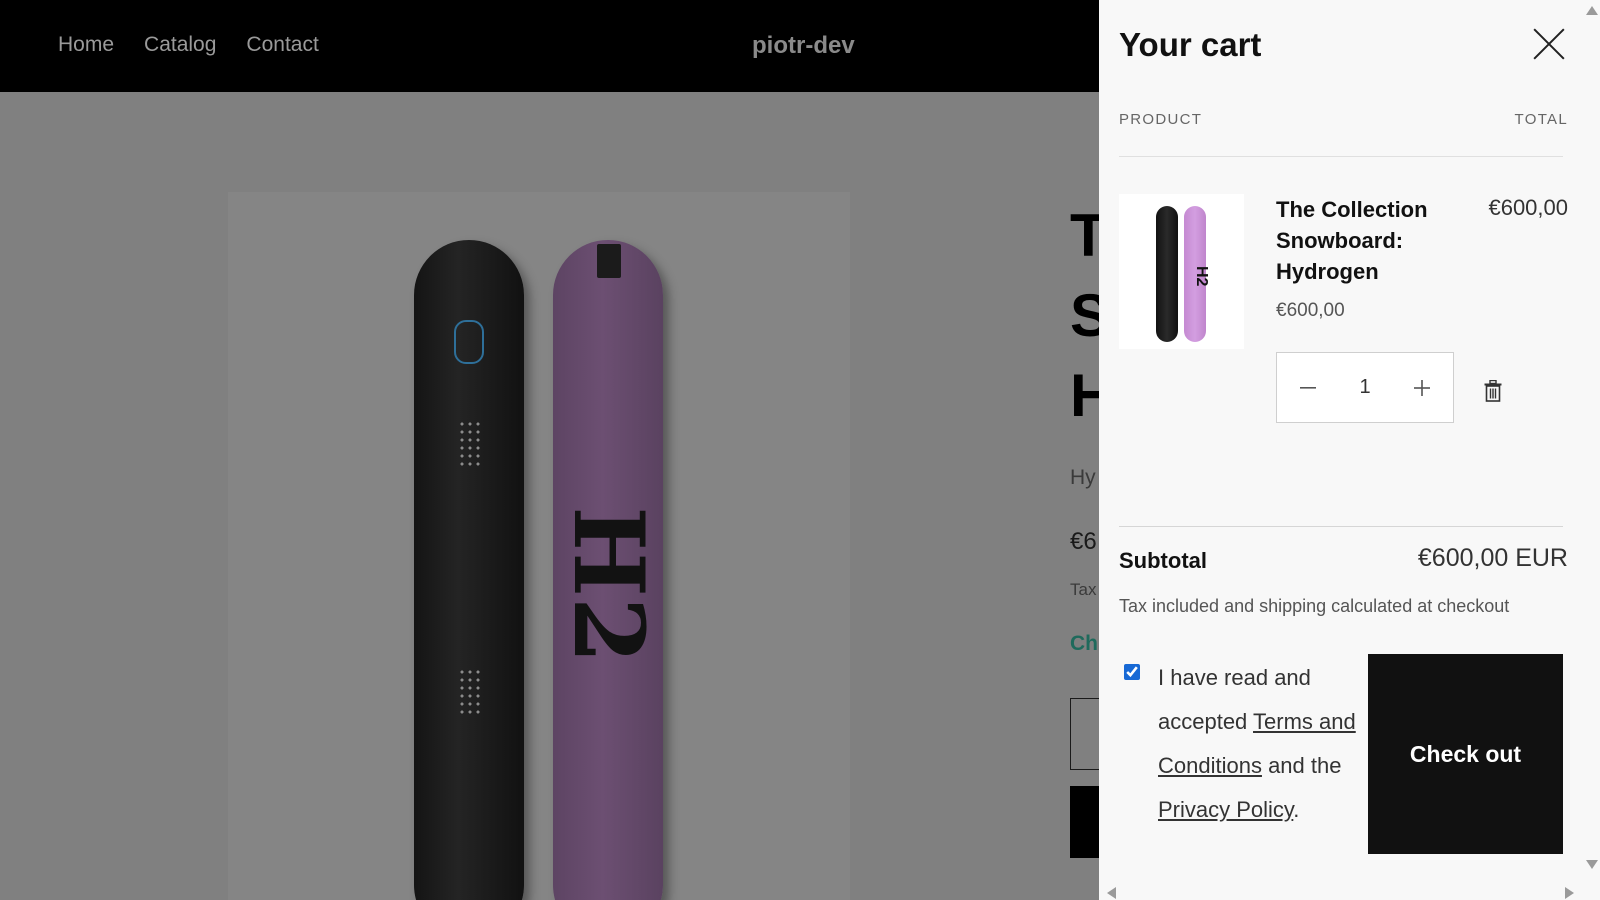 This screenshot has width=1600, height=900. I want to click on nav-catalog-link: Catalog, so click(180, 45).